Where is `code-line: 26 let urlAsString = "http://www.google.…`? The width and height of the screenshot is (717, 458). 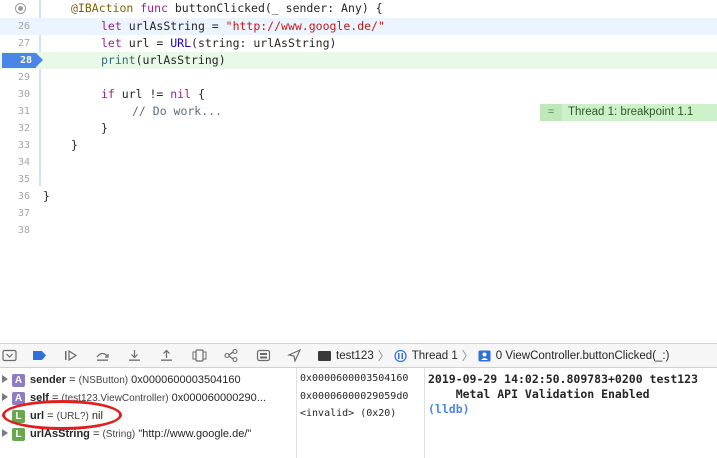
code-line: 26 let urlAsString = "http://www.google.… is located at coordinates (358, 26).